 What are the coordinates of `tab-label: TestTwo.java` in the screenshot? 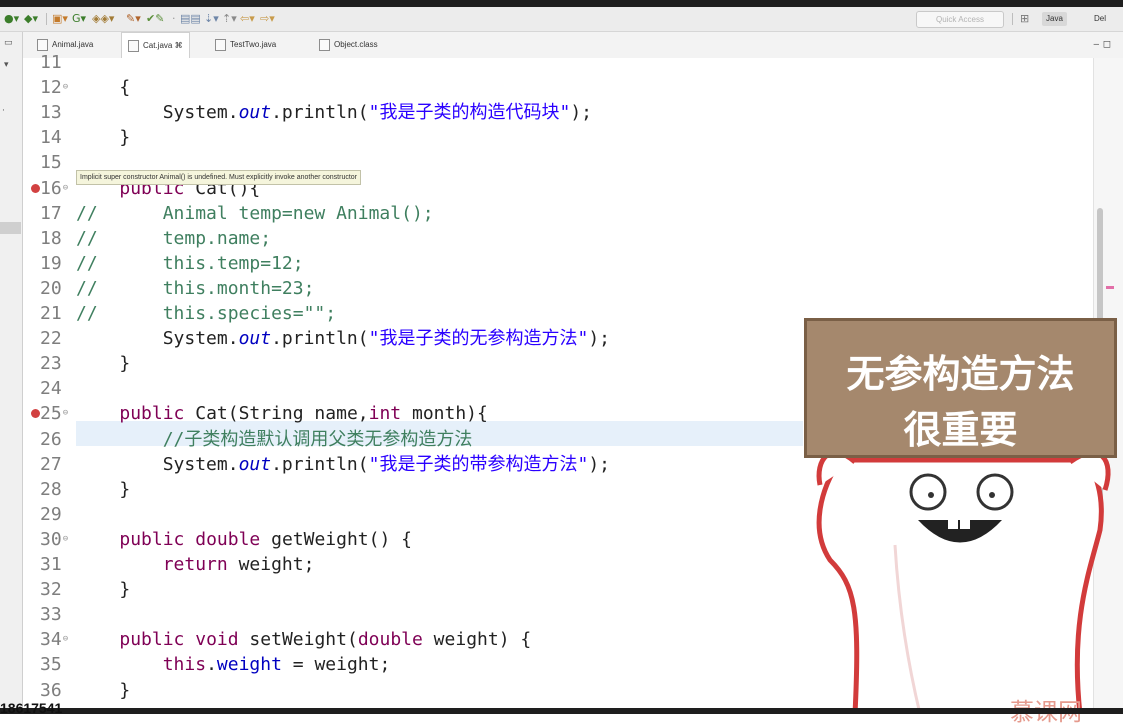 It's located at (253, 44).